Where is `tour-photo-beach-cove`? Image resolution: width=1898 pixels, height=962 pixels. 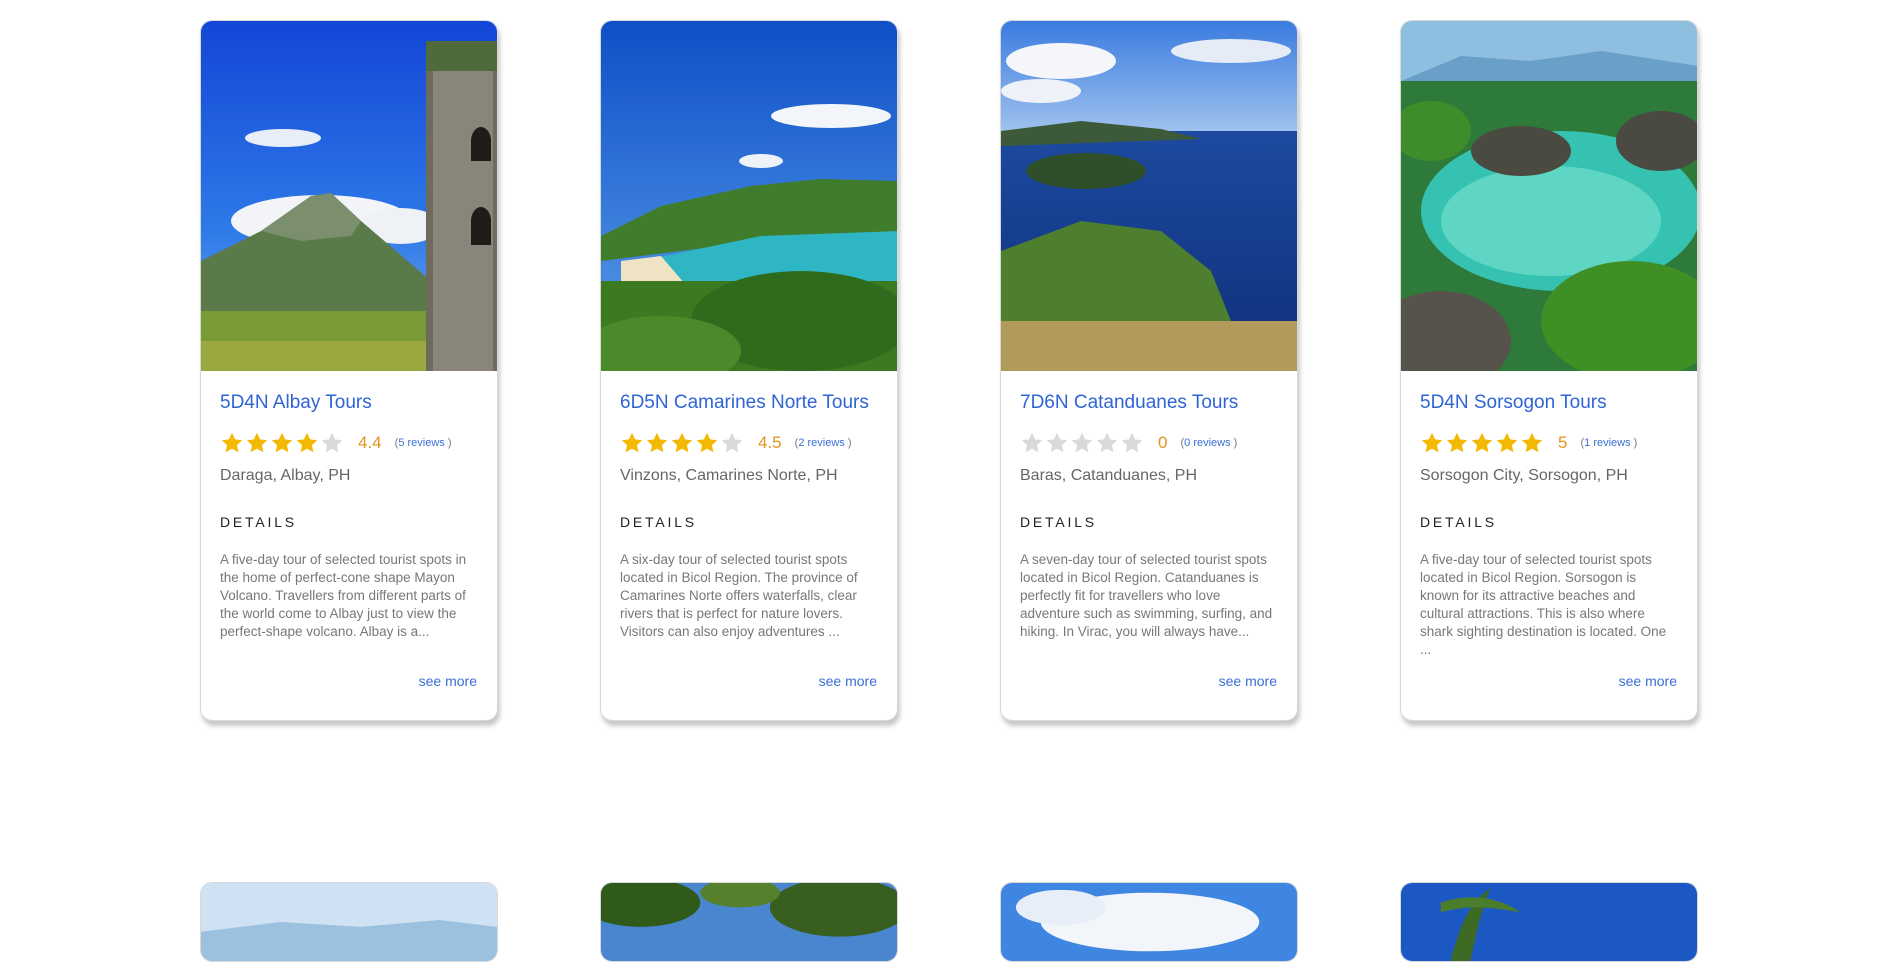
tour-photo-beach-cove is located at coordinates (749, 196).